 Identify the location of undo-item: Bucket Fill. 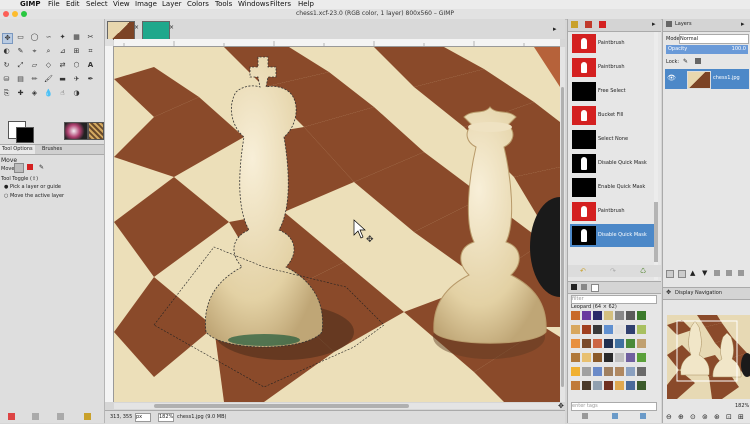
(612, 115).